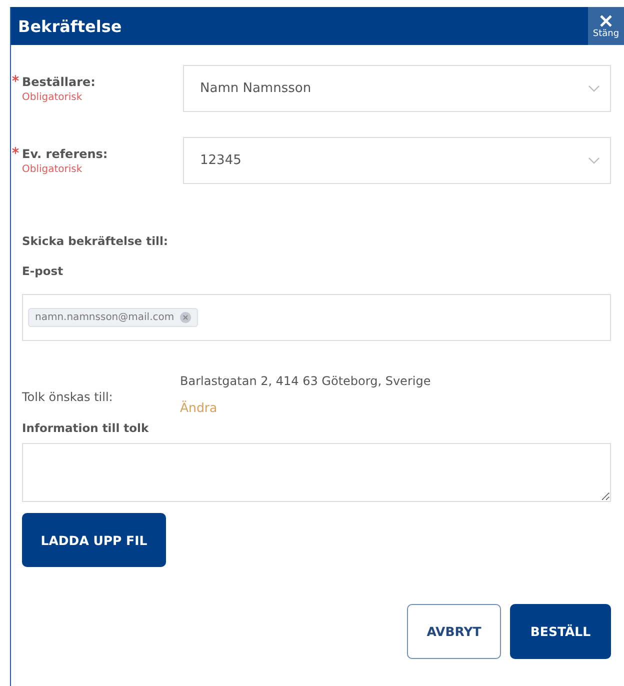 This screenshot has width=624, height=686. Describe the element at coordinates (560, 631) in the screenshot. I see `order-button: BESTÄLL` at that location.